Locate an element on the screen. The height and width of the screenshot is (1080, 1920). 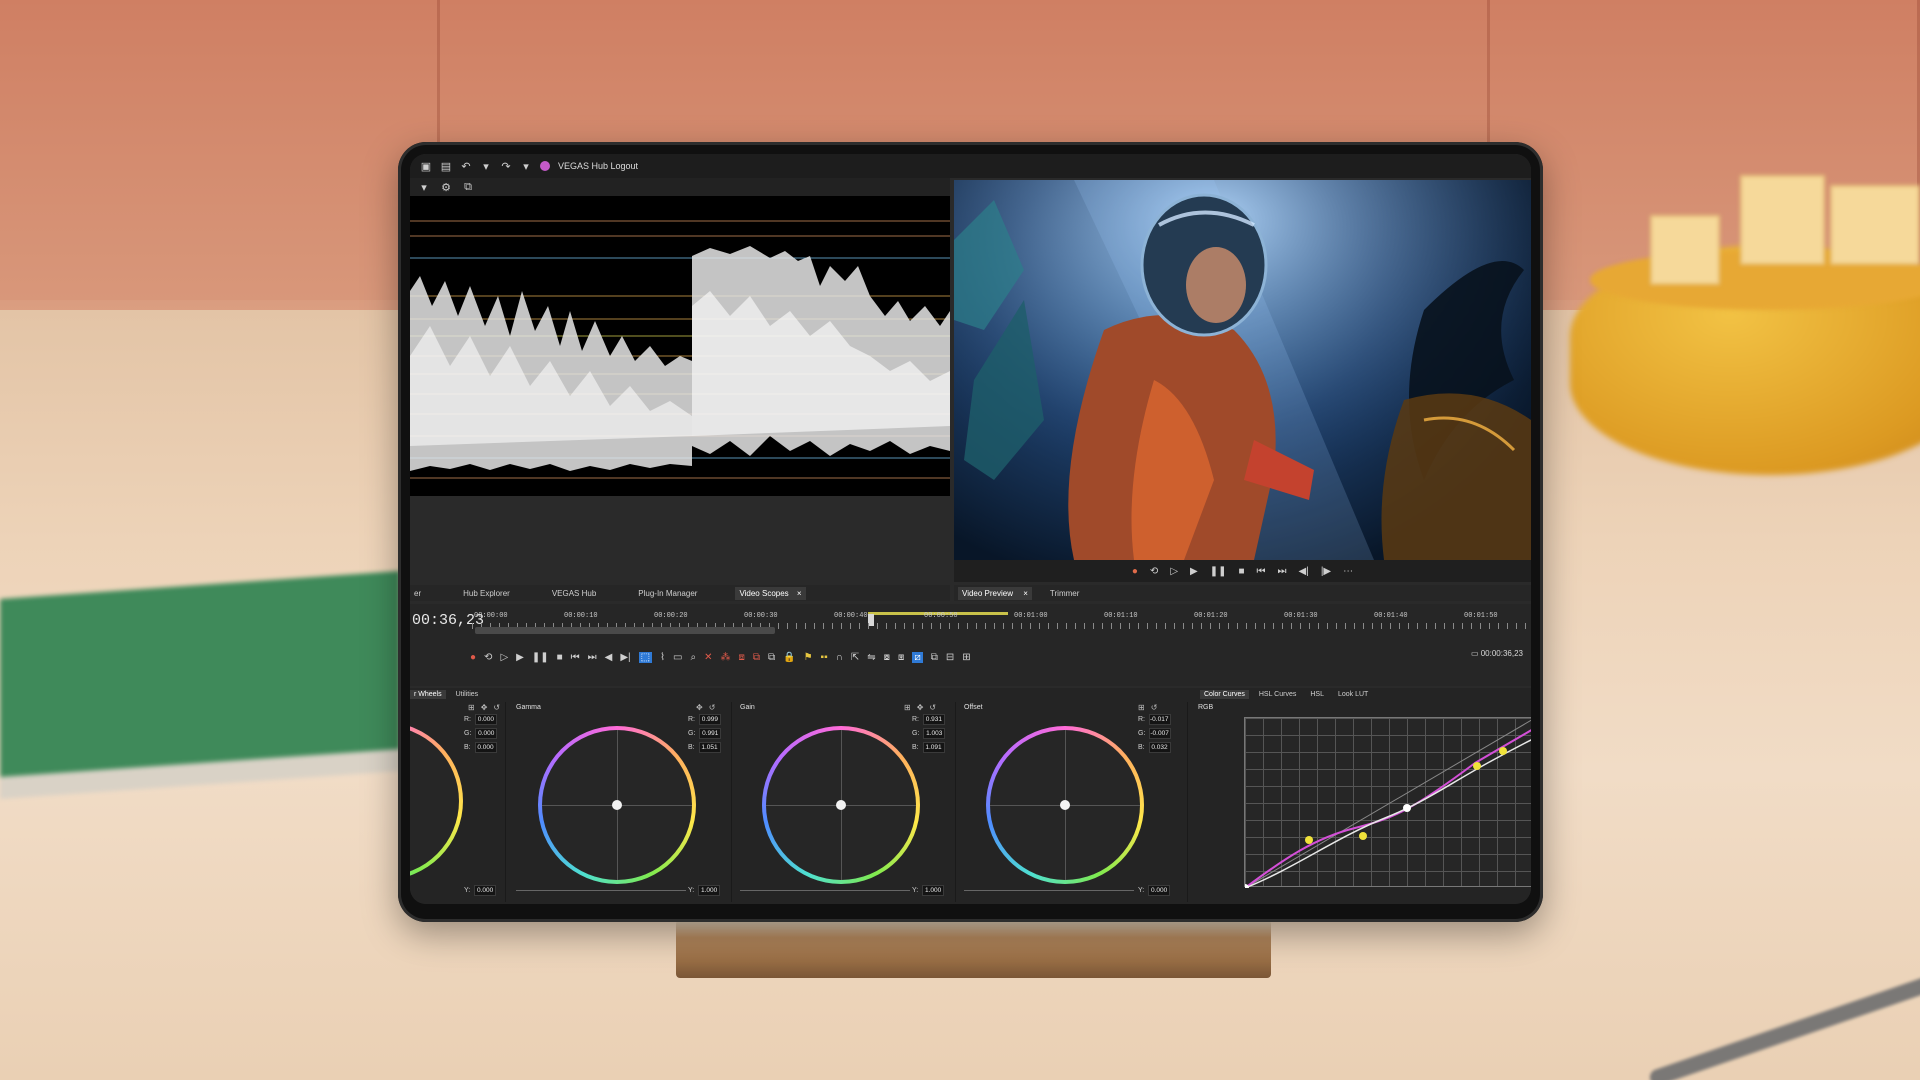
nest-icon: ⊟ is located at coordinates (950, 657).